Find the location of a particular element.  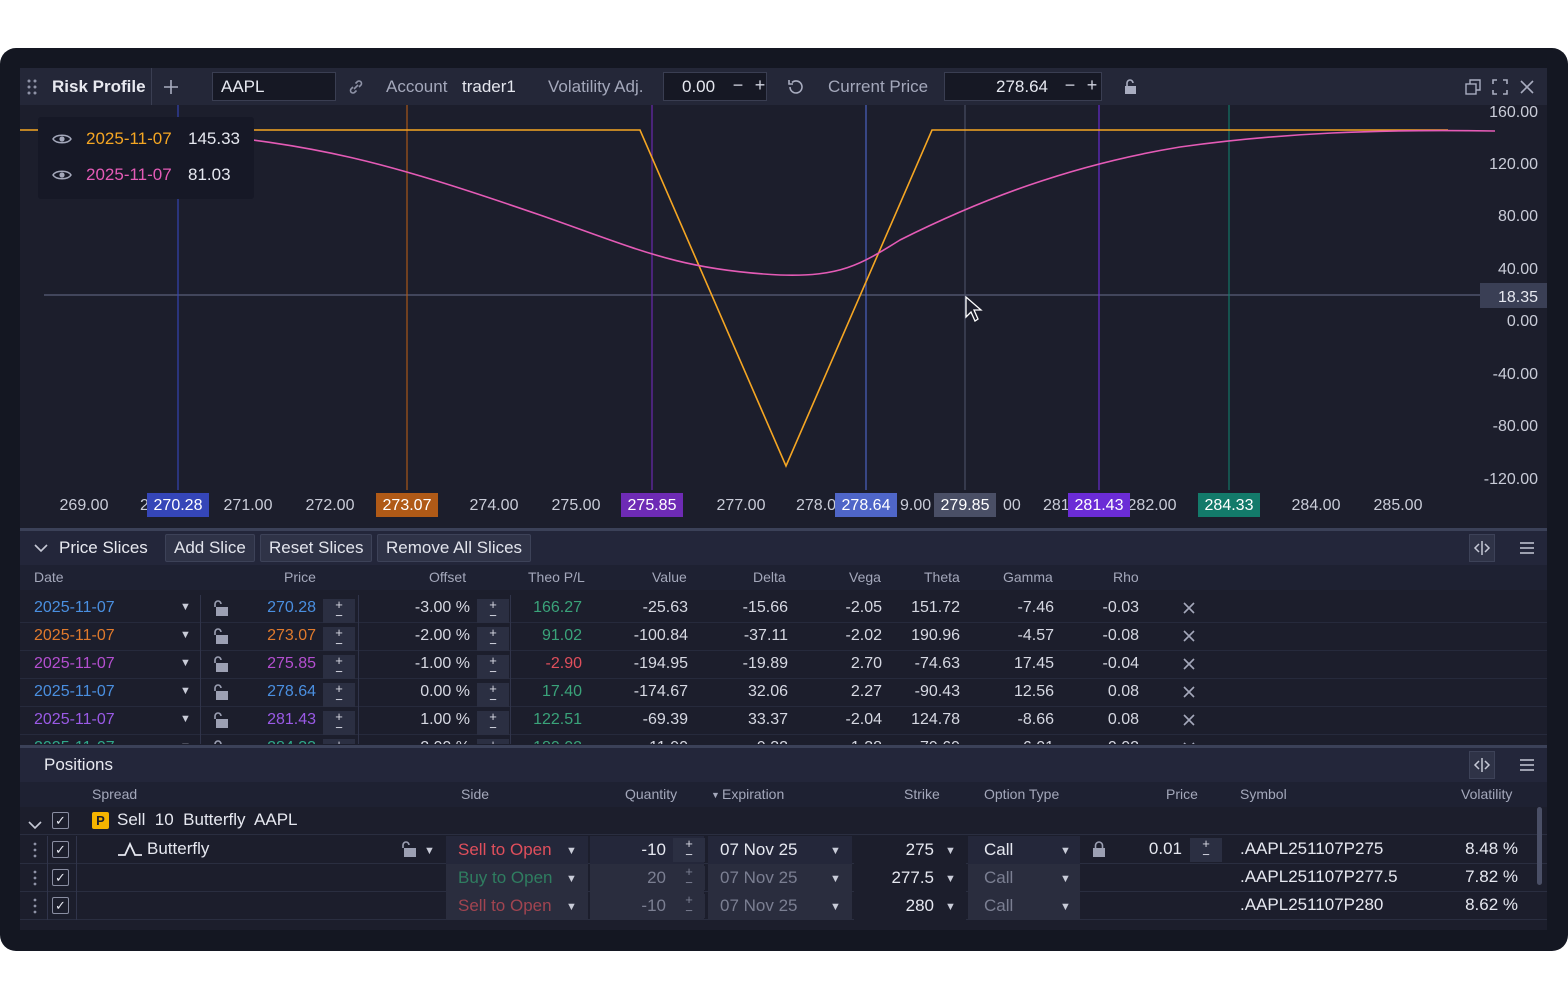

col-price: Price is located at coordinates (300, 577).